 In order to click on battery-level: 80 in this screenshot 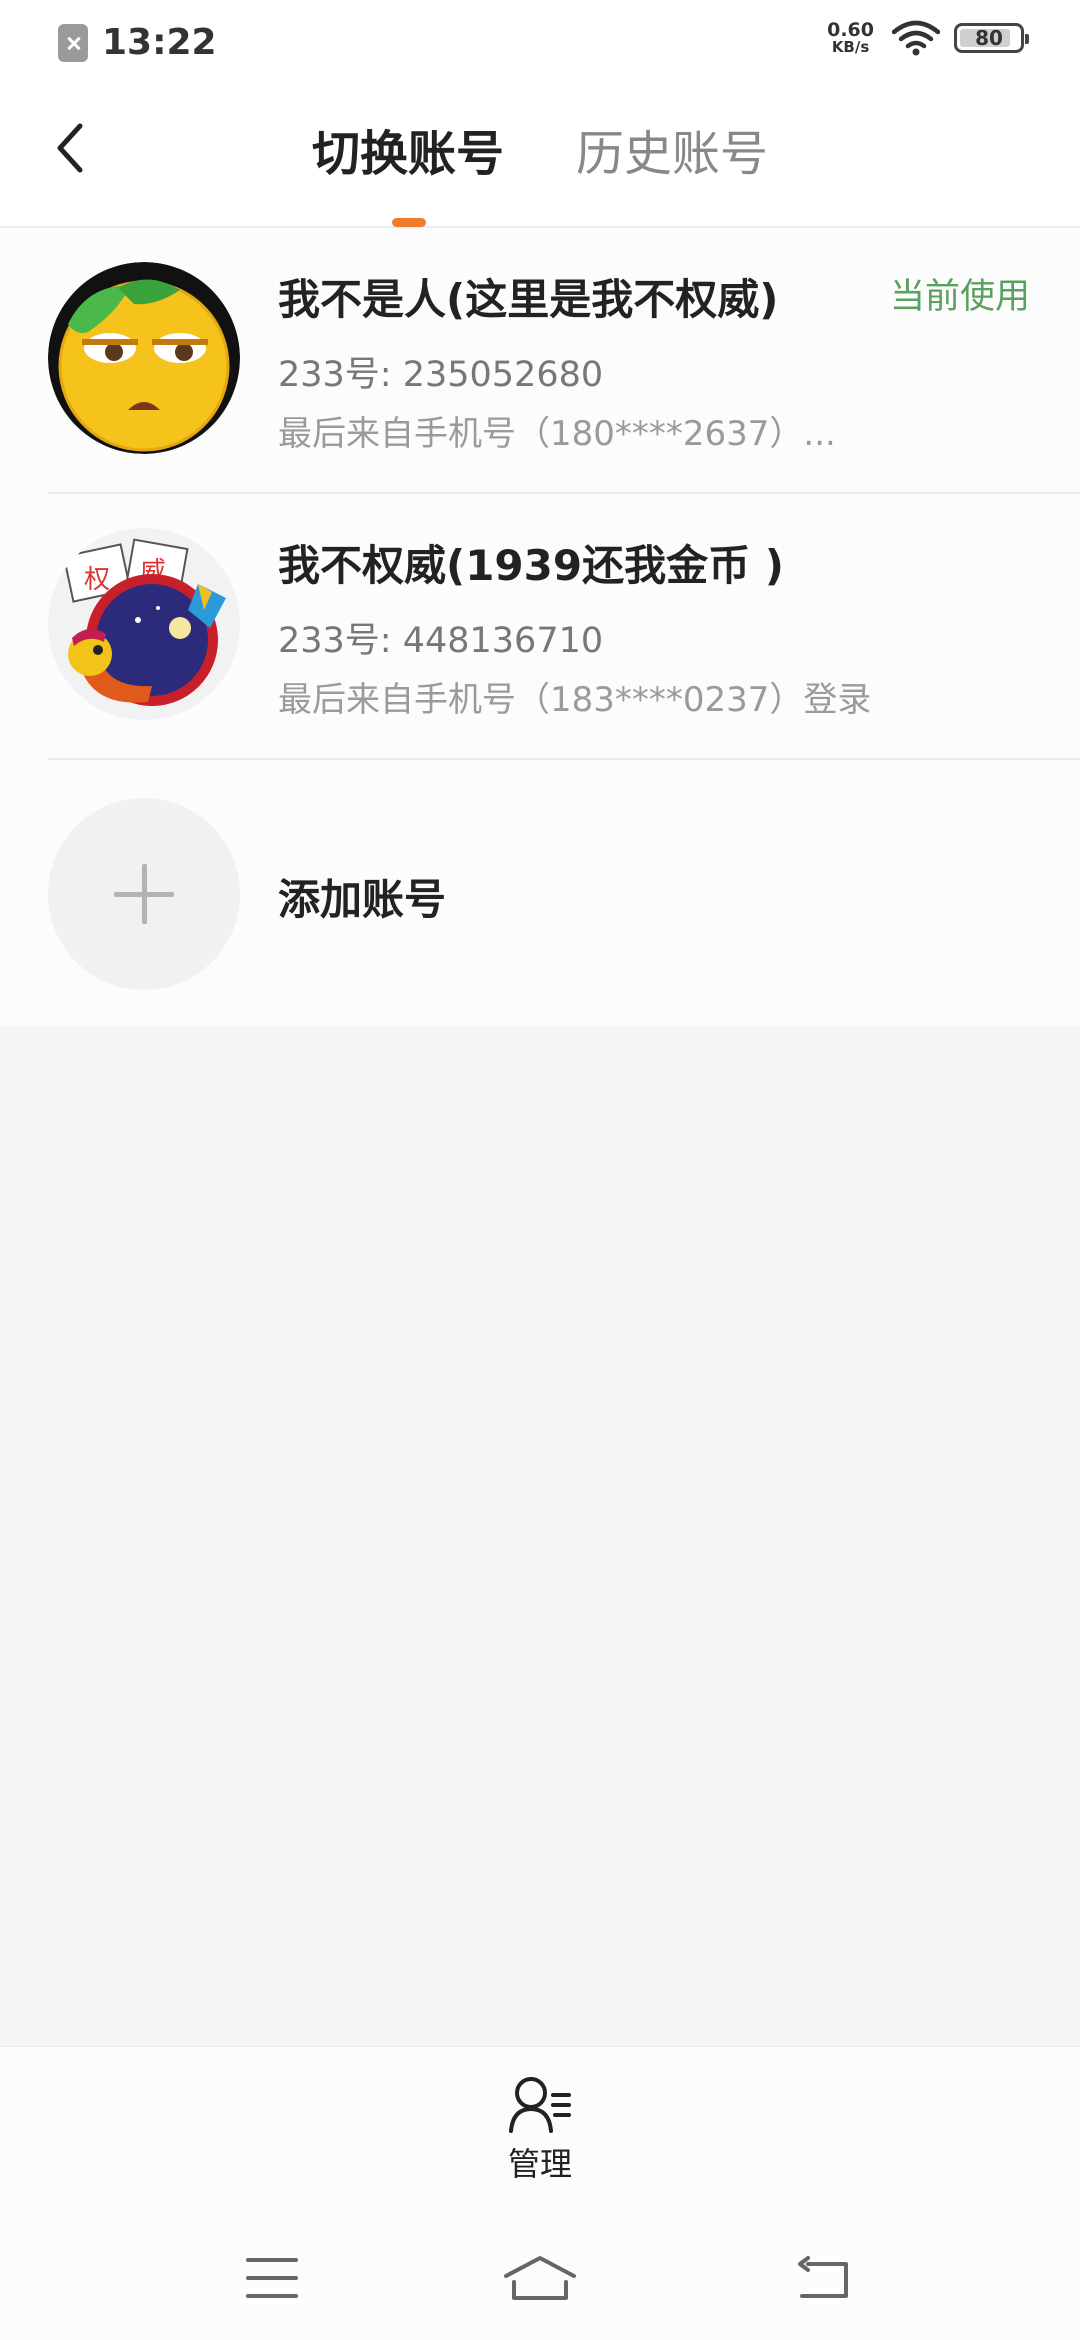, I will do `click(989, 38)`.